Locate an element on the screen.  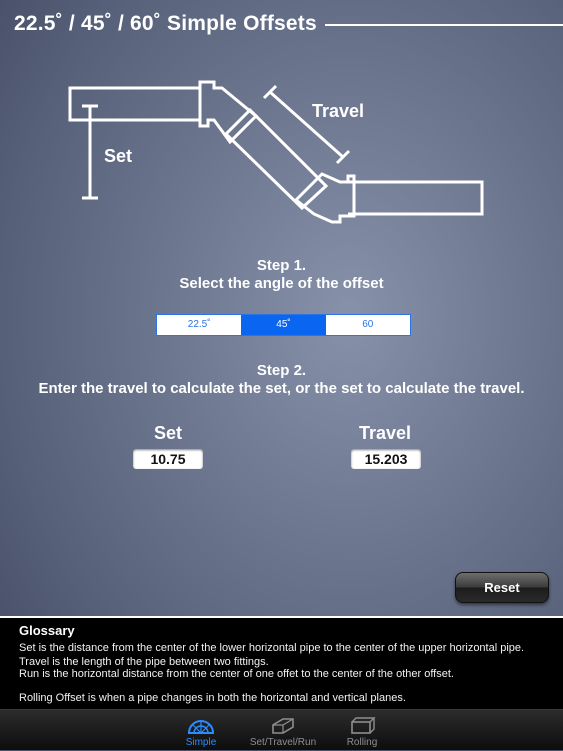
reset-button: Reset is located at coordinates (502, 587).